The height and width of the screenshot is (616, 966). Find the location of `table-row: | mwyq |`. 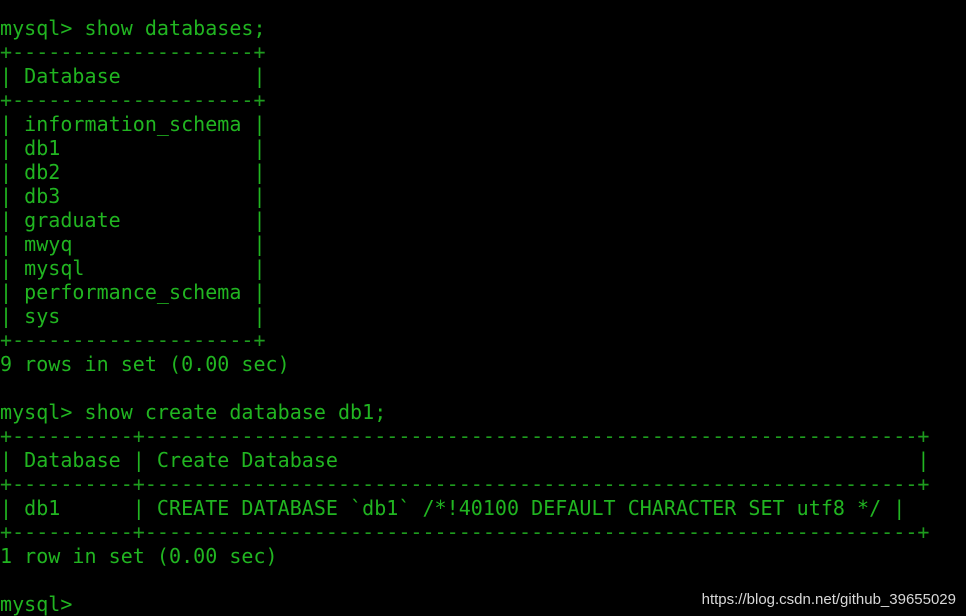

table-row: | mwyq | is located at coordinates (133, 244).